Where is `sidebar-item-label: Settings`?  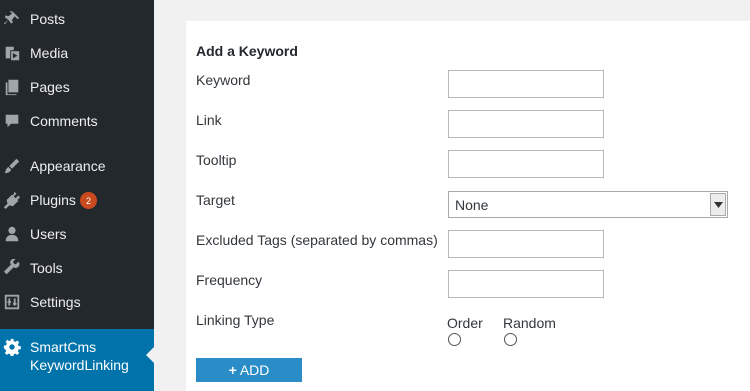 sidebar-item-label: Settings is located at coordinates (55, 302).